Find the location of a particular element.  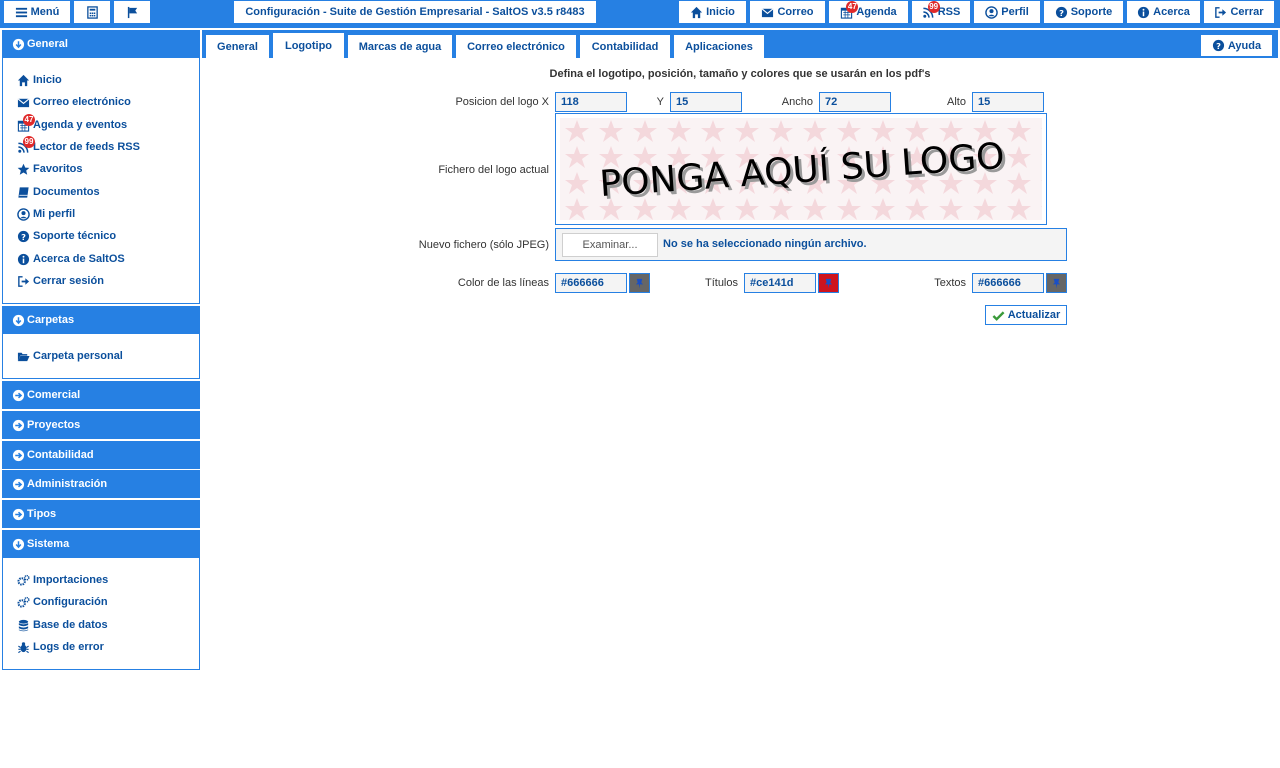

correo-button: Correo is located at coordinates (787, 12).